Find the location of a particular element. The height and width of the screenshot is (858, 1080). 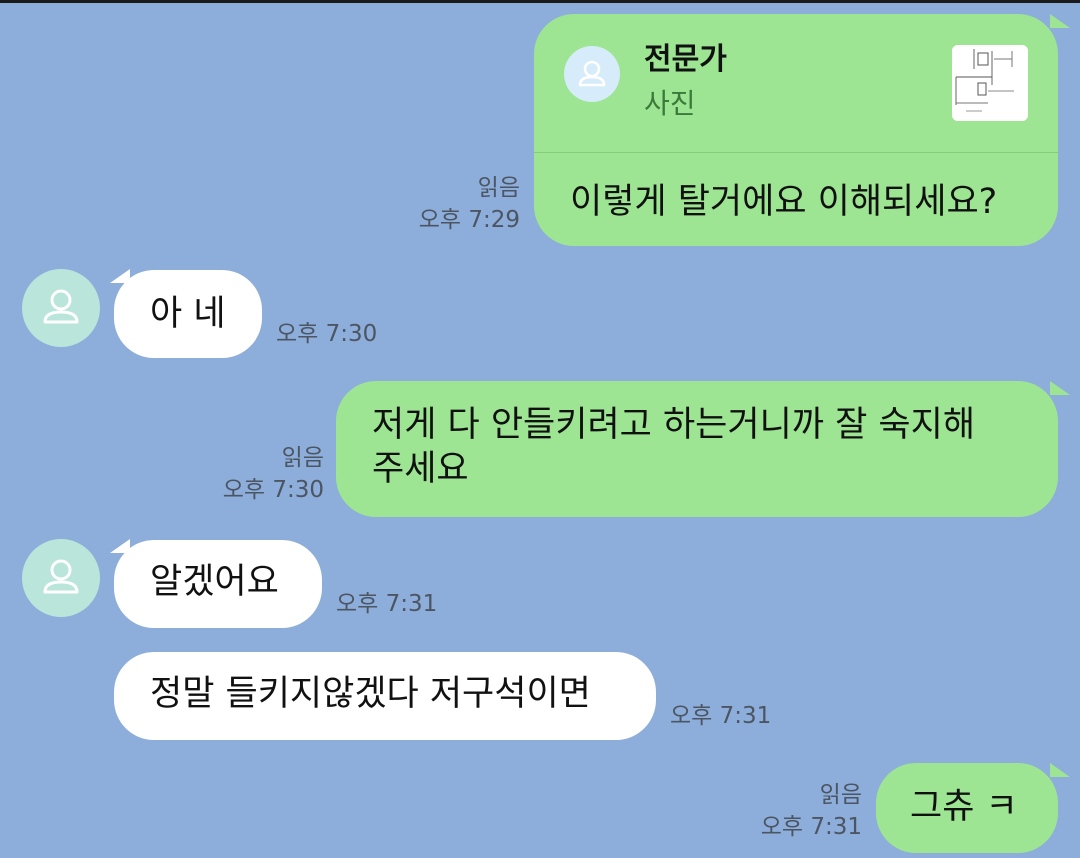

message-text-line: 주세요 is located at coordinates (420, 469).